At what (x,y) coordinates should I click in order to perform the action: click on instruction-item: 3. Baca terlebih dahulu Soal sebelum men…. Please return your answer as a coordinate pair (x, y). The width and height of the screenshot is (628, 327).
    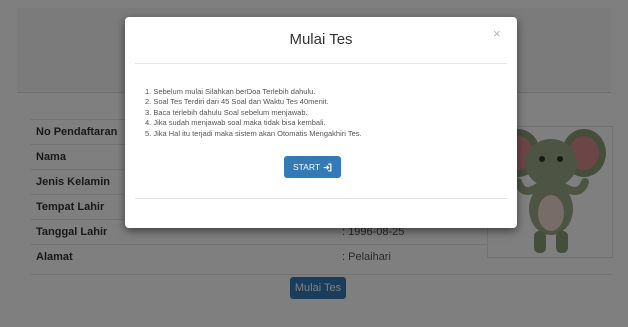
    Looking at the image, I should click on (226, 112).